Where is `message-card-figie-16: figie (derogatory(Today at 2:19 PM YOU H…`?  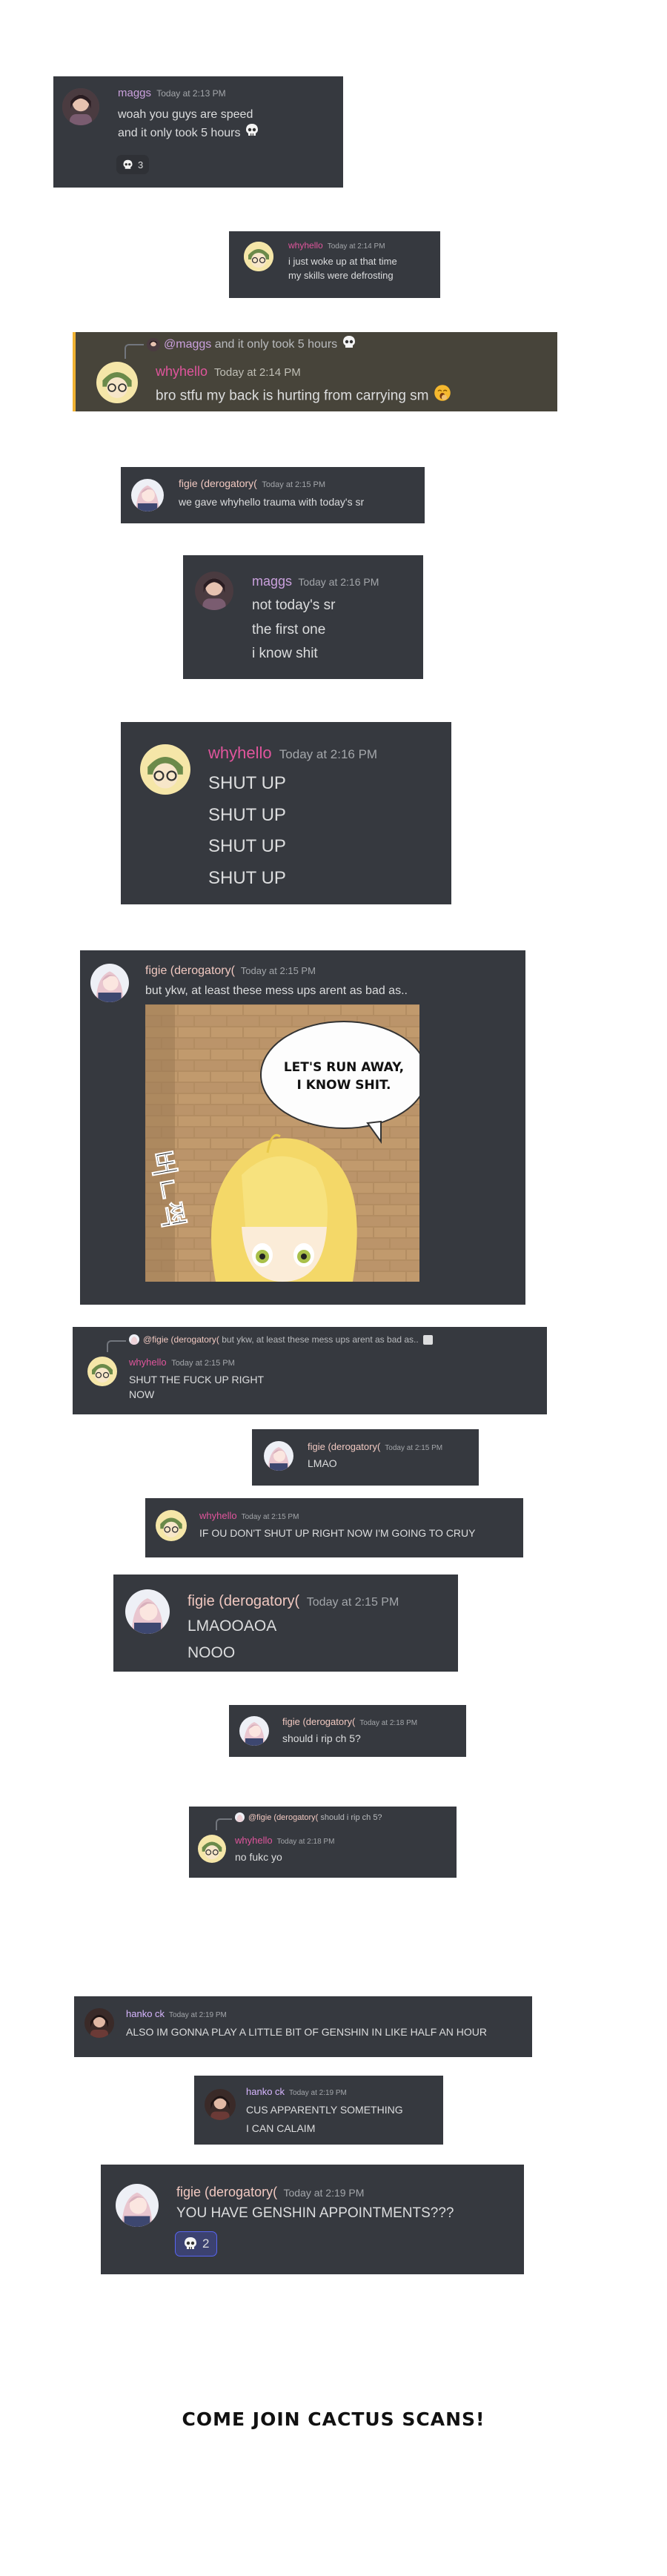 message-card-figie-16: figie (derogatory(Today at 2:19 PM YOU H… is located at coordinates (312, 2219).